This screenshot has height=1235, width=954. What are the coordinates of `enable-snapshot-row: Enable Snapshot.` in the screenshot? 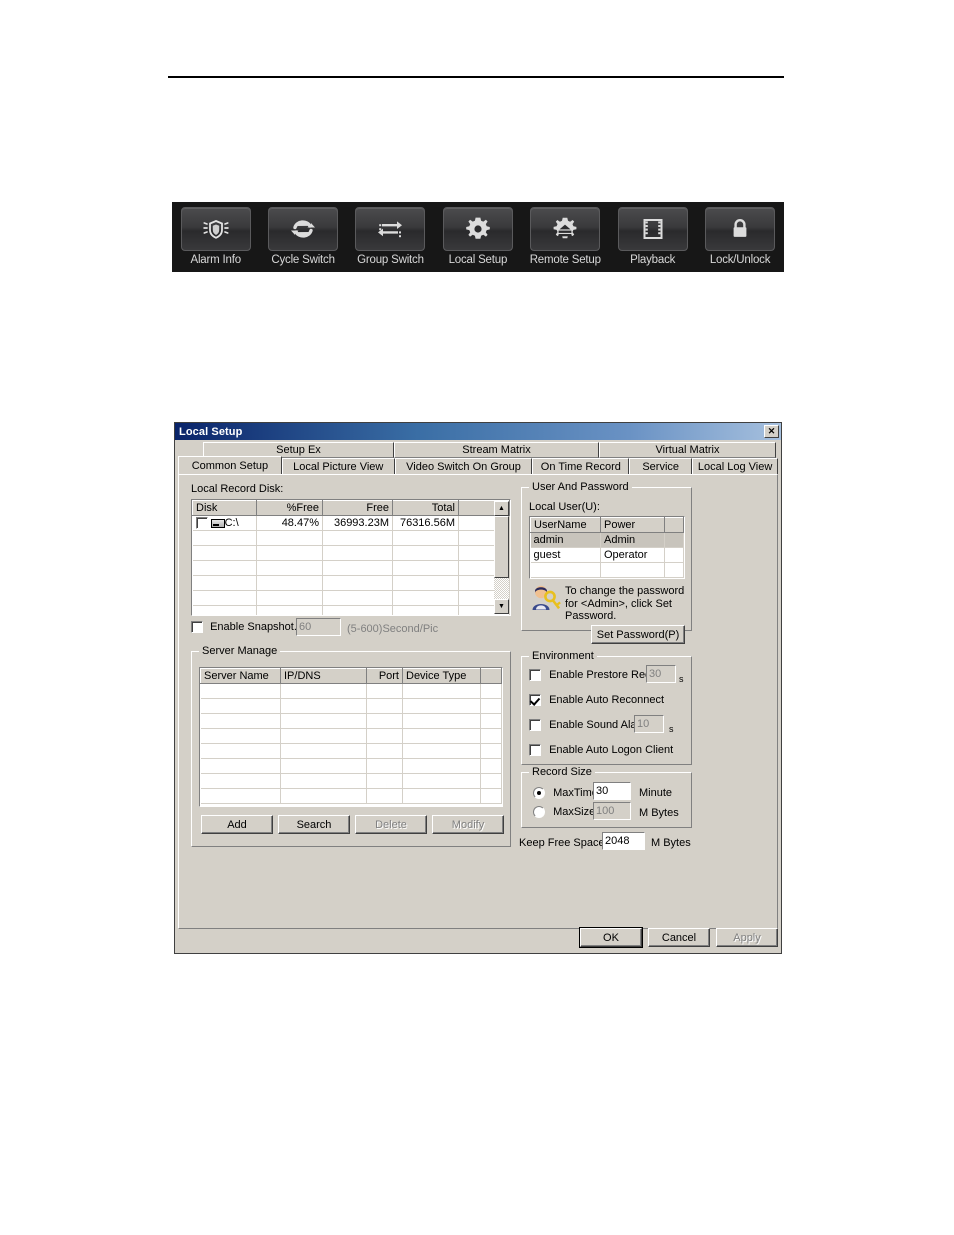 It's located at (244, 627).